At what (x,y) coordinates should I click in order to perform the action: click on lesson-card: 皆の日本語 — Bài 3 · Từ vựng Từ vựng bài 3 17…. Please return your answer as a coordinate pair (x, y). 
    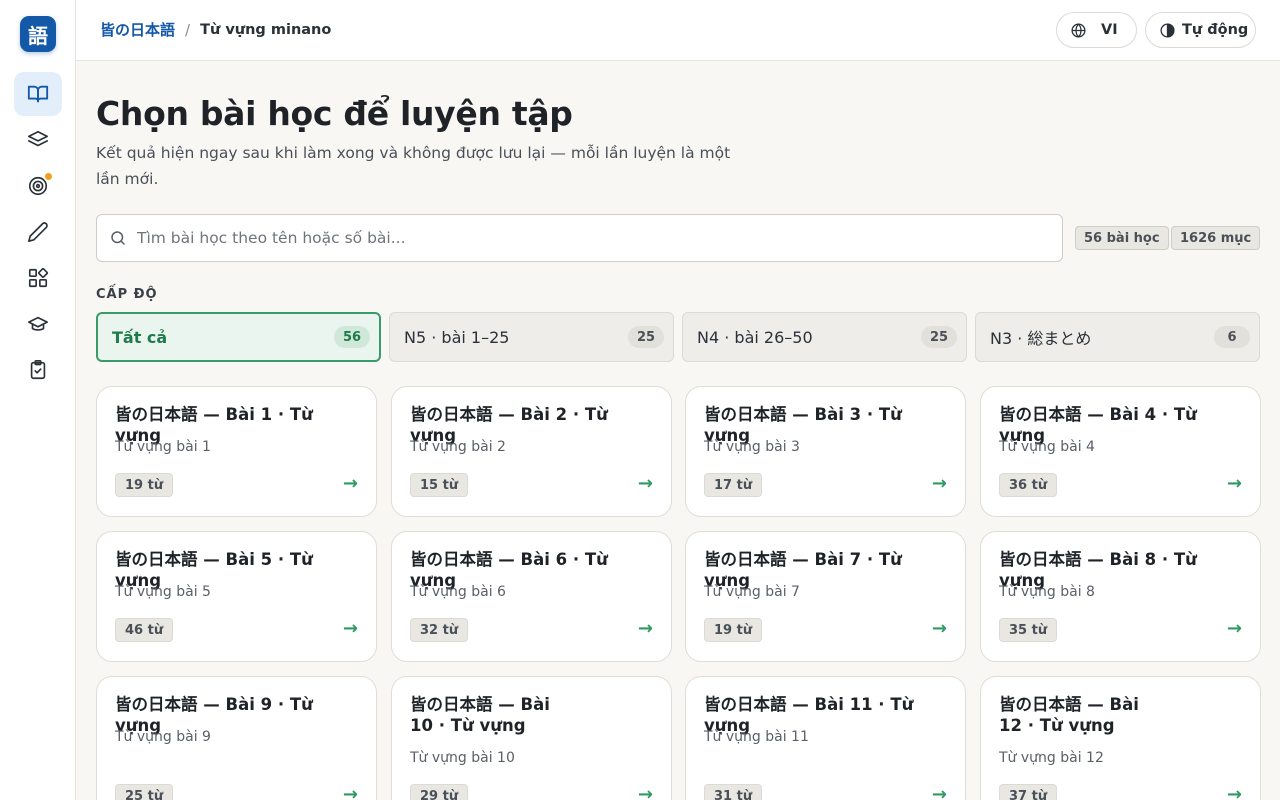
    Looking at the image, I should click on (825, 451).